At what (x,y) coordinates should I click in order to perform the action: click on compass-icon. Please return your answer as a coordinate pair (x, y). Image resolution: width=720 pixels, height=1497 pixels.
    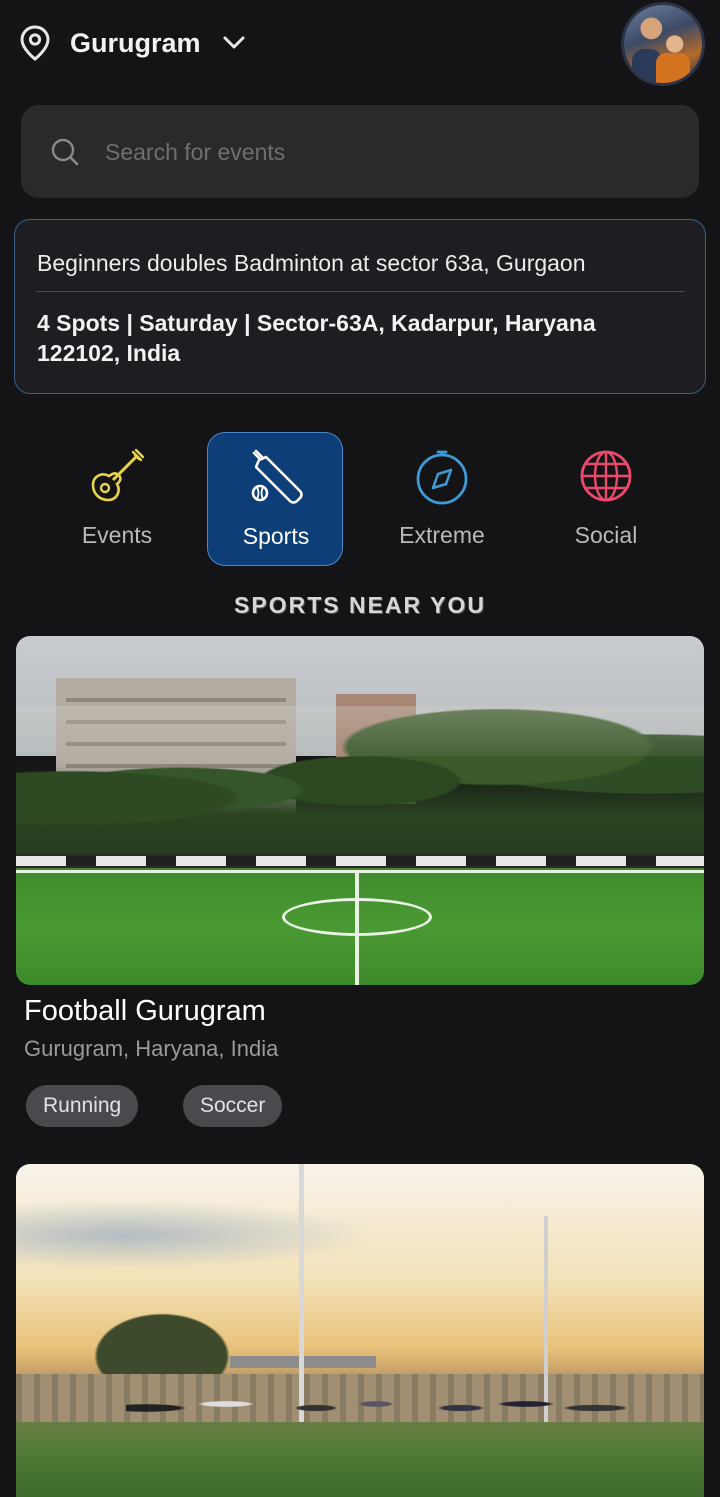
    Looking at the image, I should click on (442, 477).